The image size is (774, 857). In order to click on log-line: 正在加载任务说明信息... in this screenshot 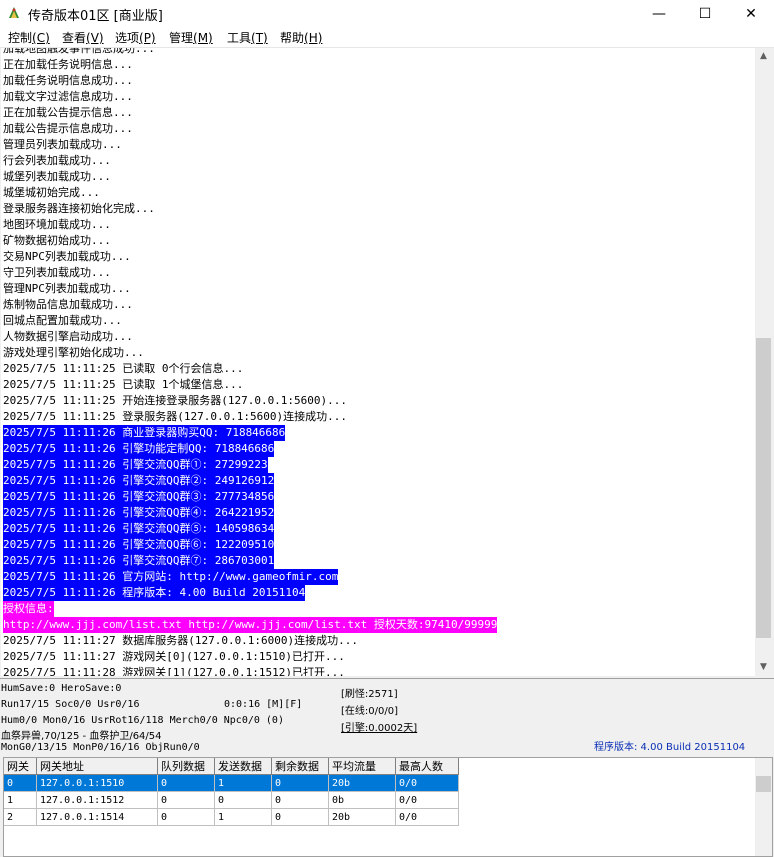, I will do `click(68, 64)`.